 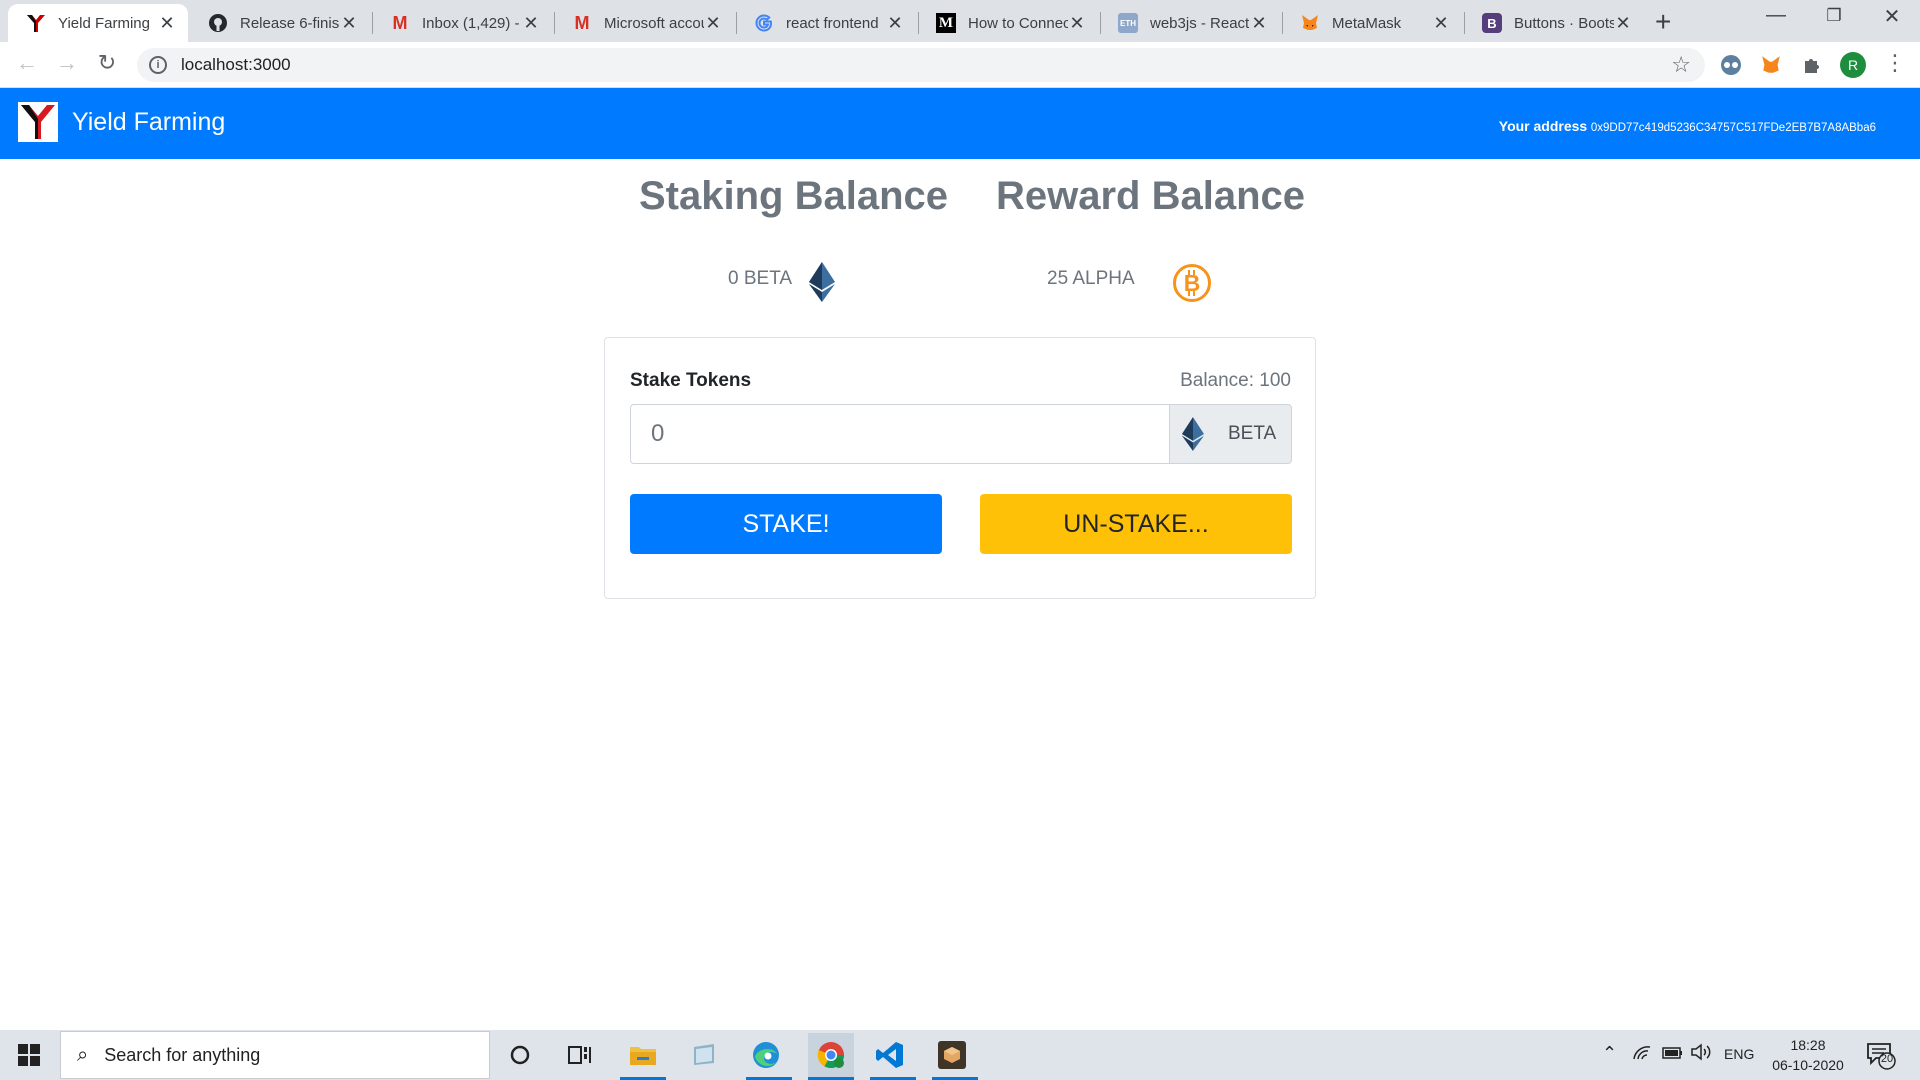 What do you see at coordinates (158, 65) in the screenshot?
I see `site-info-icon: i` at bounding box center [158, 65].